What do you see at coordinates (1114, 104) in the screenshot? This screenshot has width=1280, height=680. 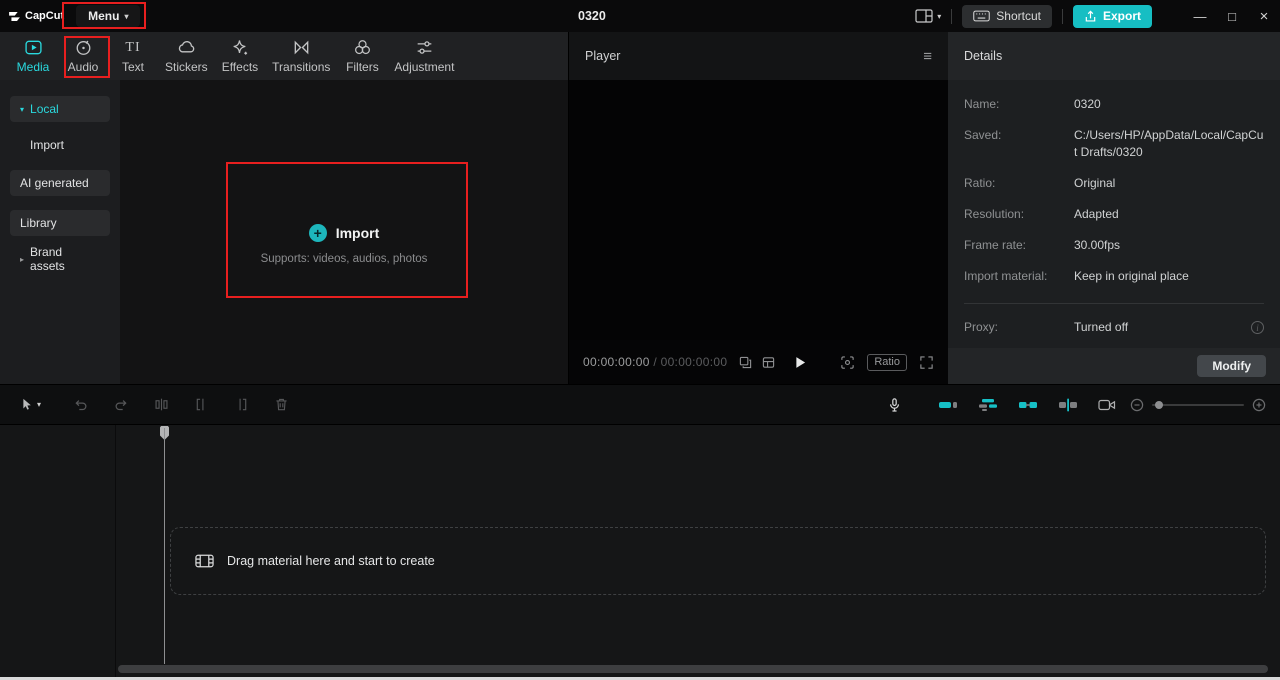 I see `detail-row-name: Name: 0320` at bounding box center [1114, 104].